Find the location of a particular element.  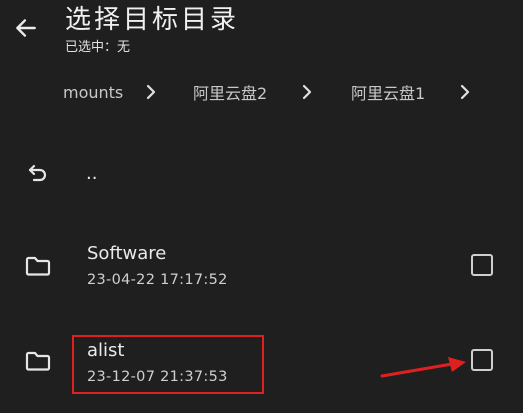

breadcrumb-label: 阿里云盘1 is located at coordinates (388, 93).